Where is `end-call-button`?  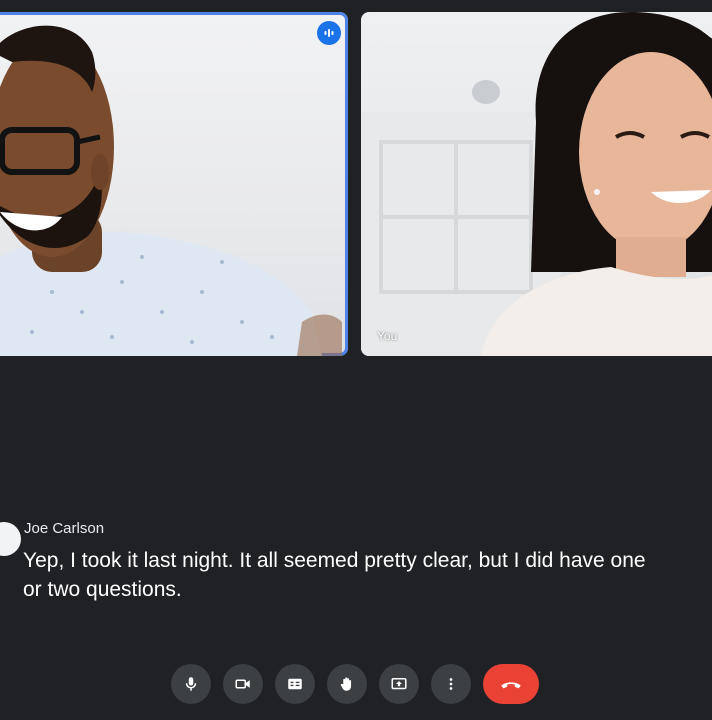
end-call-button is located at coordinates (511, 684).